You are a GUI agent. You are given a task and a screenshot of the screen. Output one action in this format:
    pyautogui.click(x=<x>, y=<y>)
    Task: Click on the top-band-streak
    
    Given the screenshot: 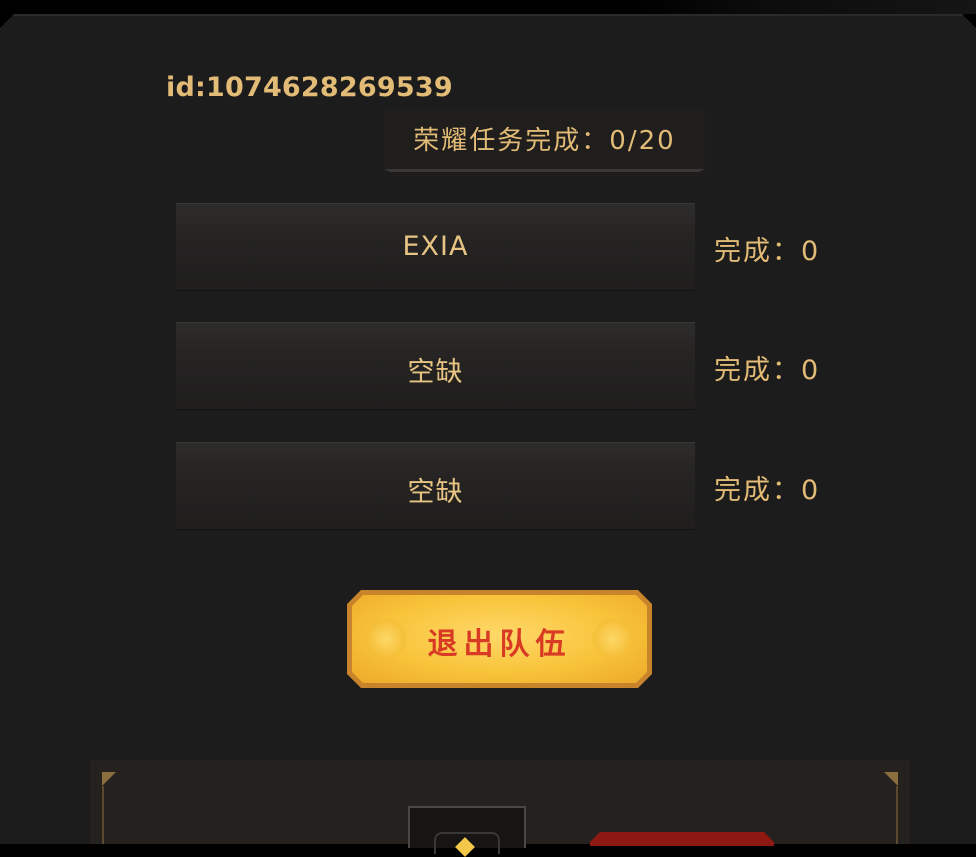 What is the action you would take?
    pyautogui.click(x=803, y=7)
    